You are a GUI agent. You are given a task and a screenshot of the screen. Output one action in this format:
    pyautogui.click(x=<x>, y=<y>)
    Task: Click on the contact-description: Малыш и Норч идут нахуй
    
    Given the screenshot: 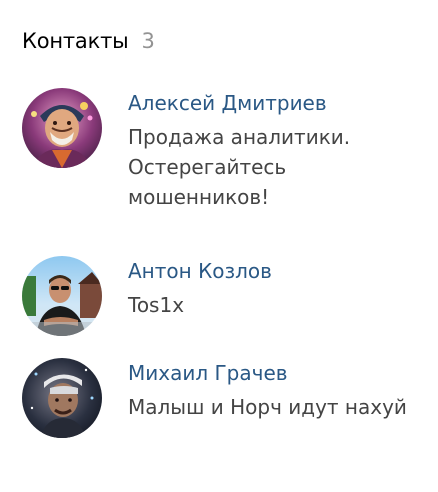 What is the action you would take?
    pyautogui.click(x=267, y=407)
    